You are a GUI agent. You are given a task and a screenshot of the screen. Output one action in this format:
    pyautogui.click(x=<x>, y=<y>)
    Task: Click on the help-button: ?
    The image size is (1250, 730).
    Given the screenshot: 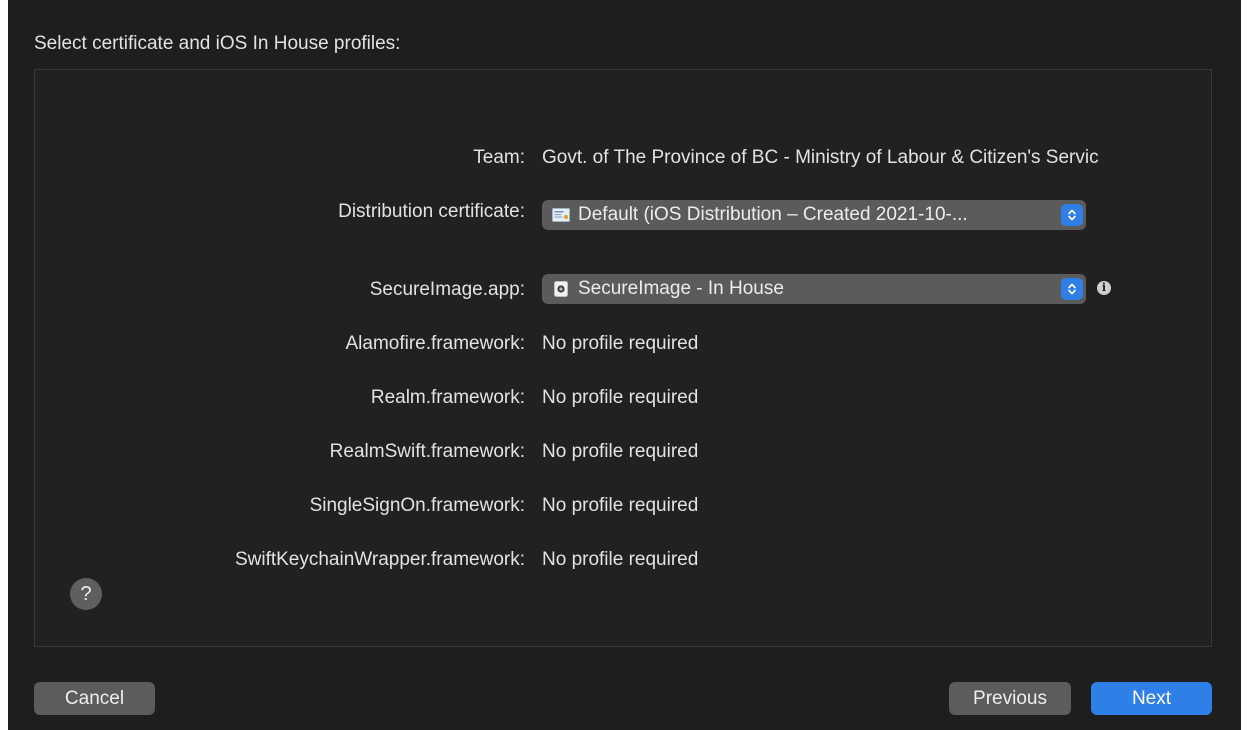 What is the action you would take?
    pyautogui.click(x=86, y=594)
    